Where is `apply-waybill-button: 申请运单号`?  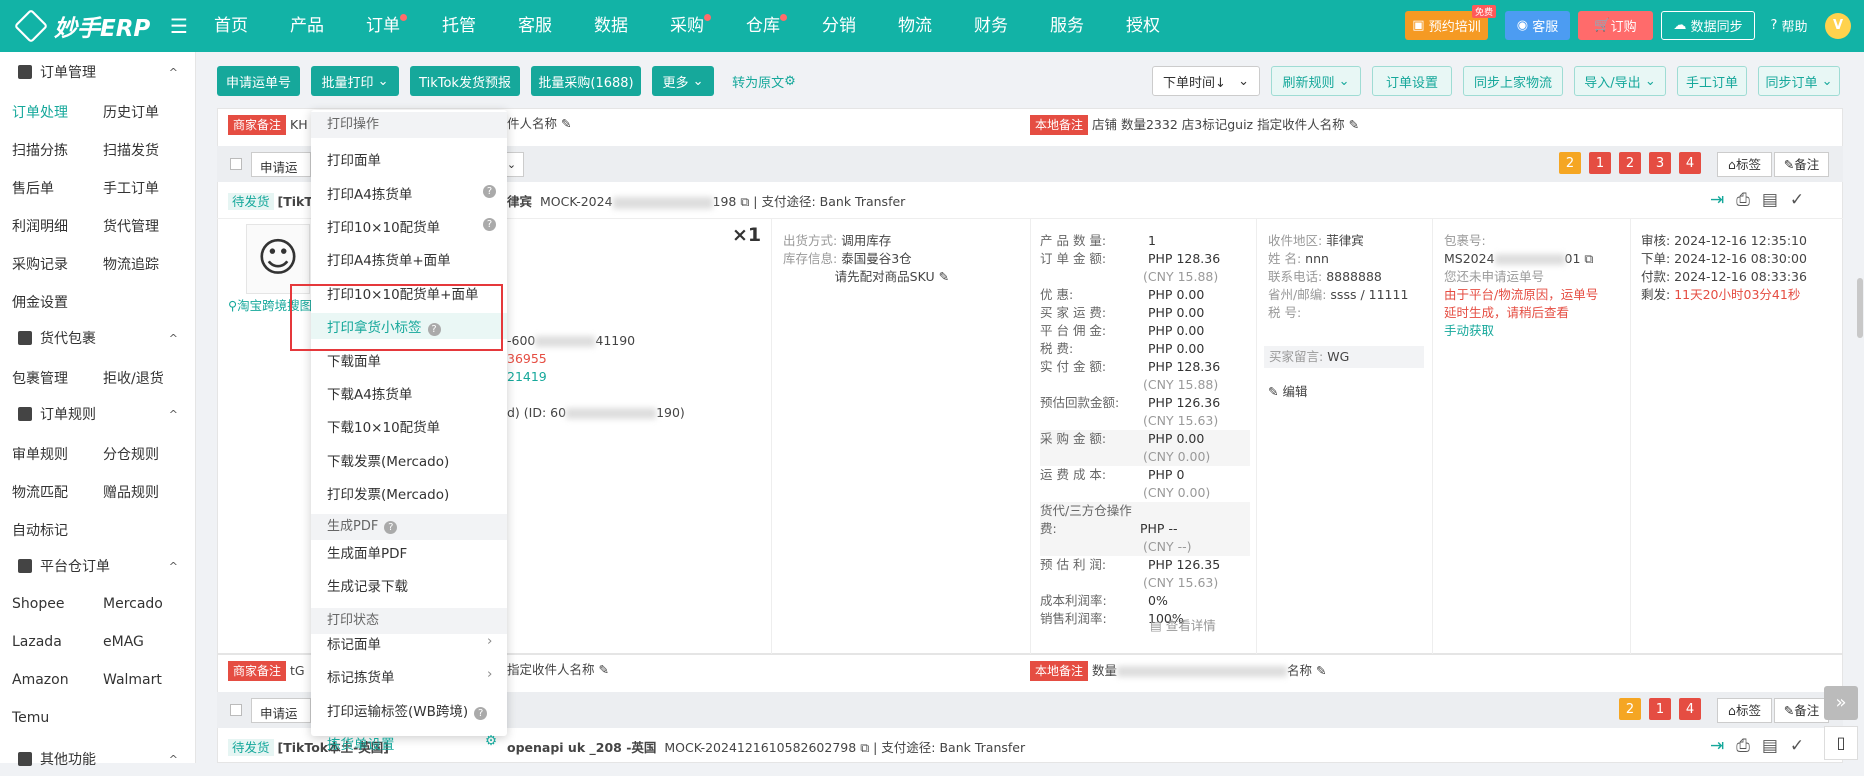
apply-waybill-button: 申请运单号 is located at coordinates (258, 81).